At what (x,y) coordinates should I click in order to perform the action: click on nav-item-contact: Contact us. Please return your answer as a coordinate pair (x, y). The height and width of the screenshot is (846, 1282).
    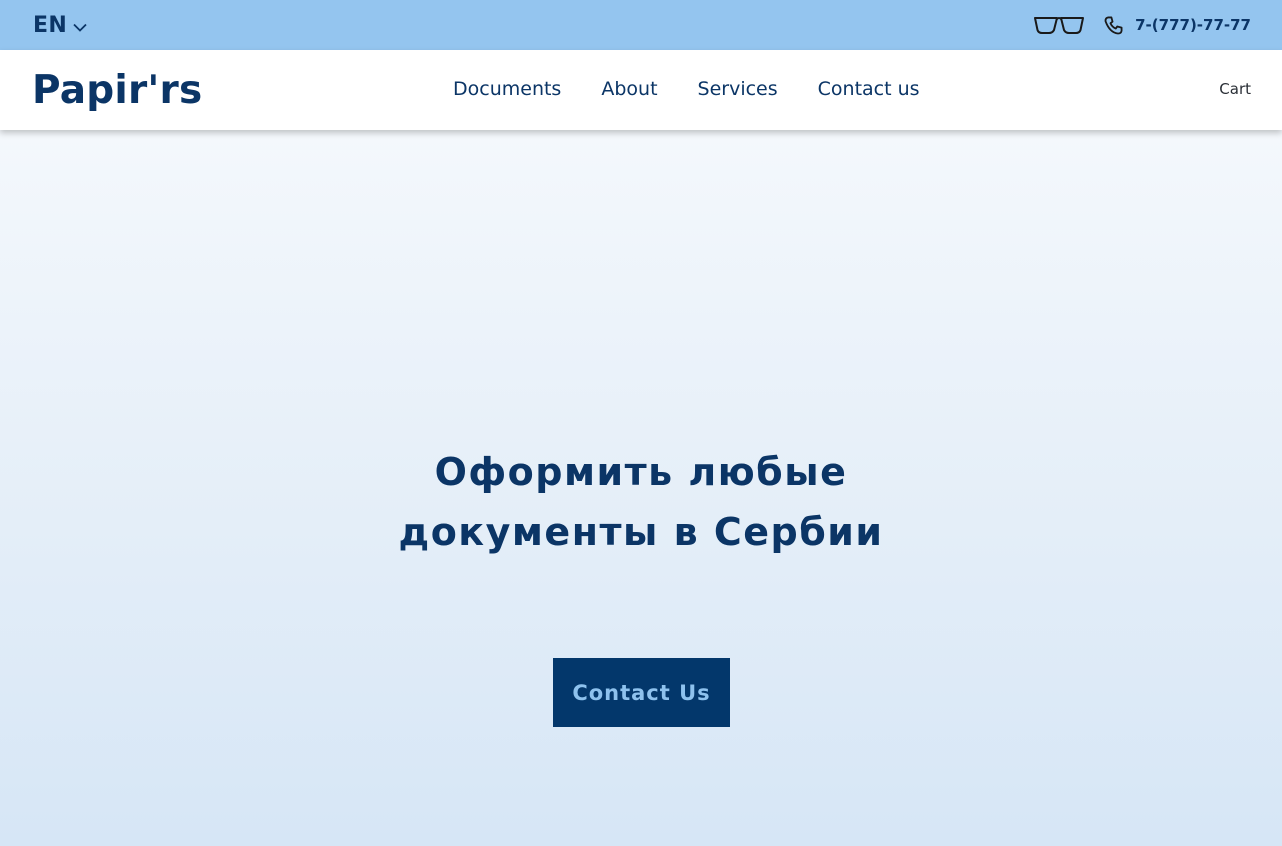
    Looking at the image, I should click on (869, 90).